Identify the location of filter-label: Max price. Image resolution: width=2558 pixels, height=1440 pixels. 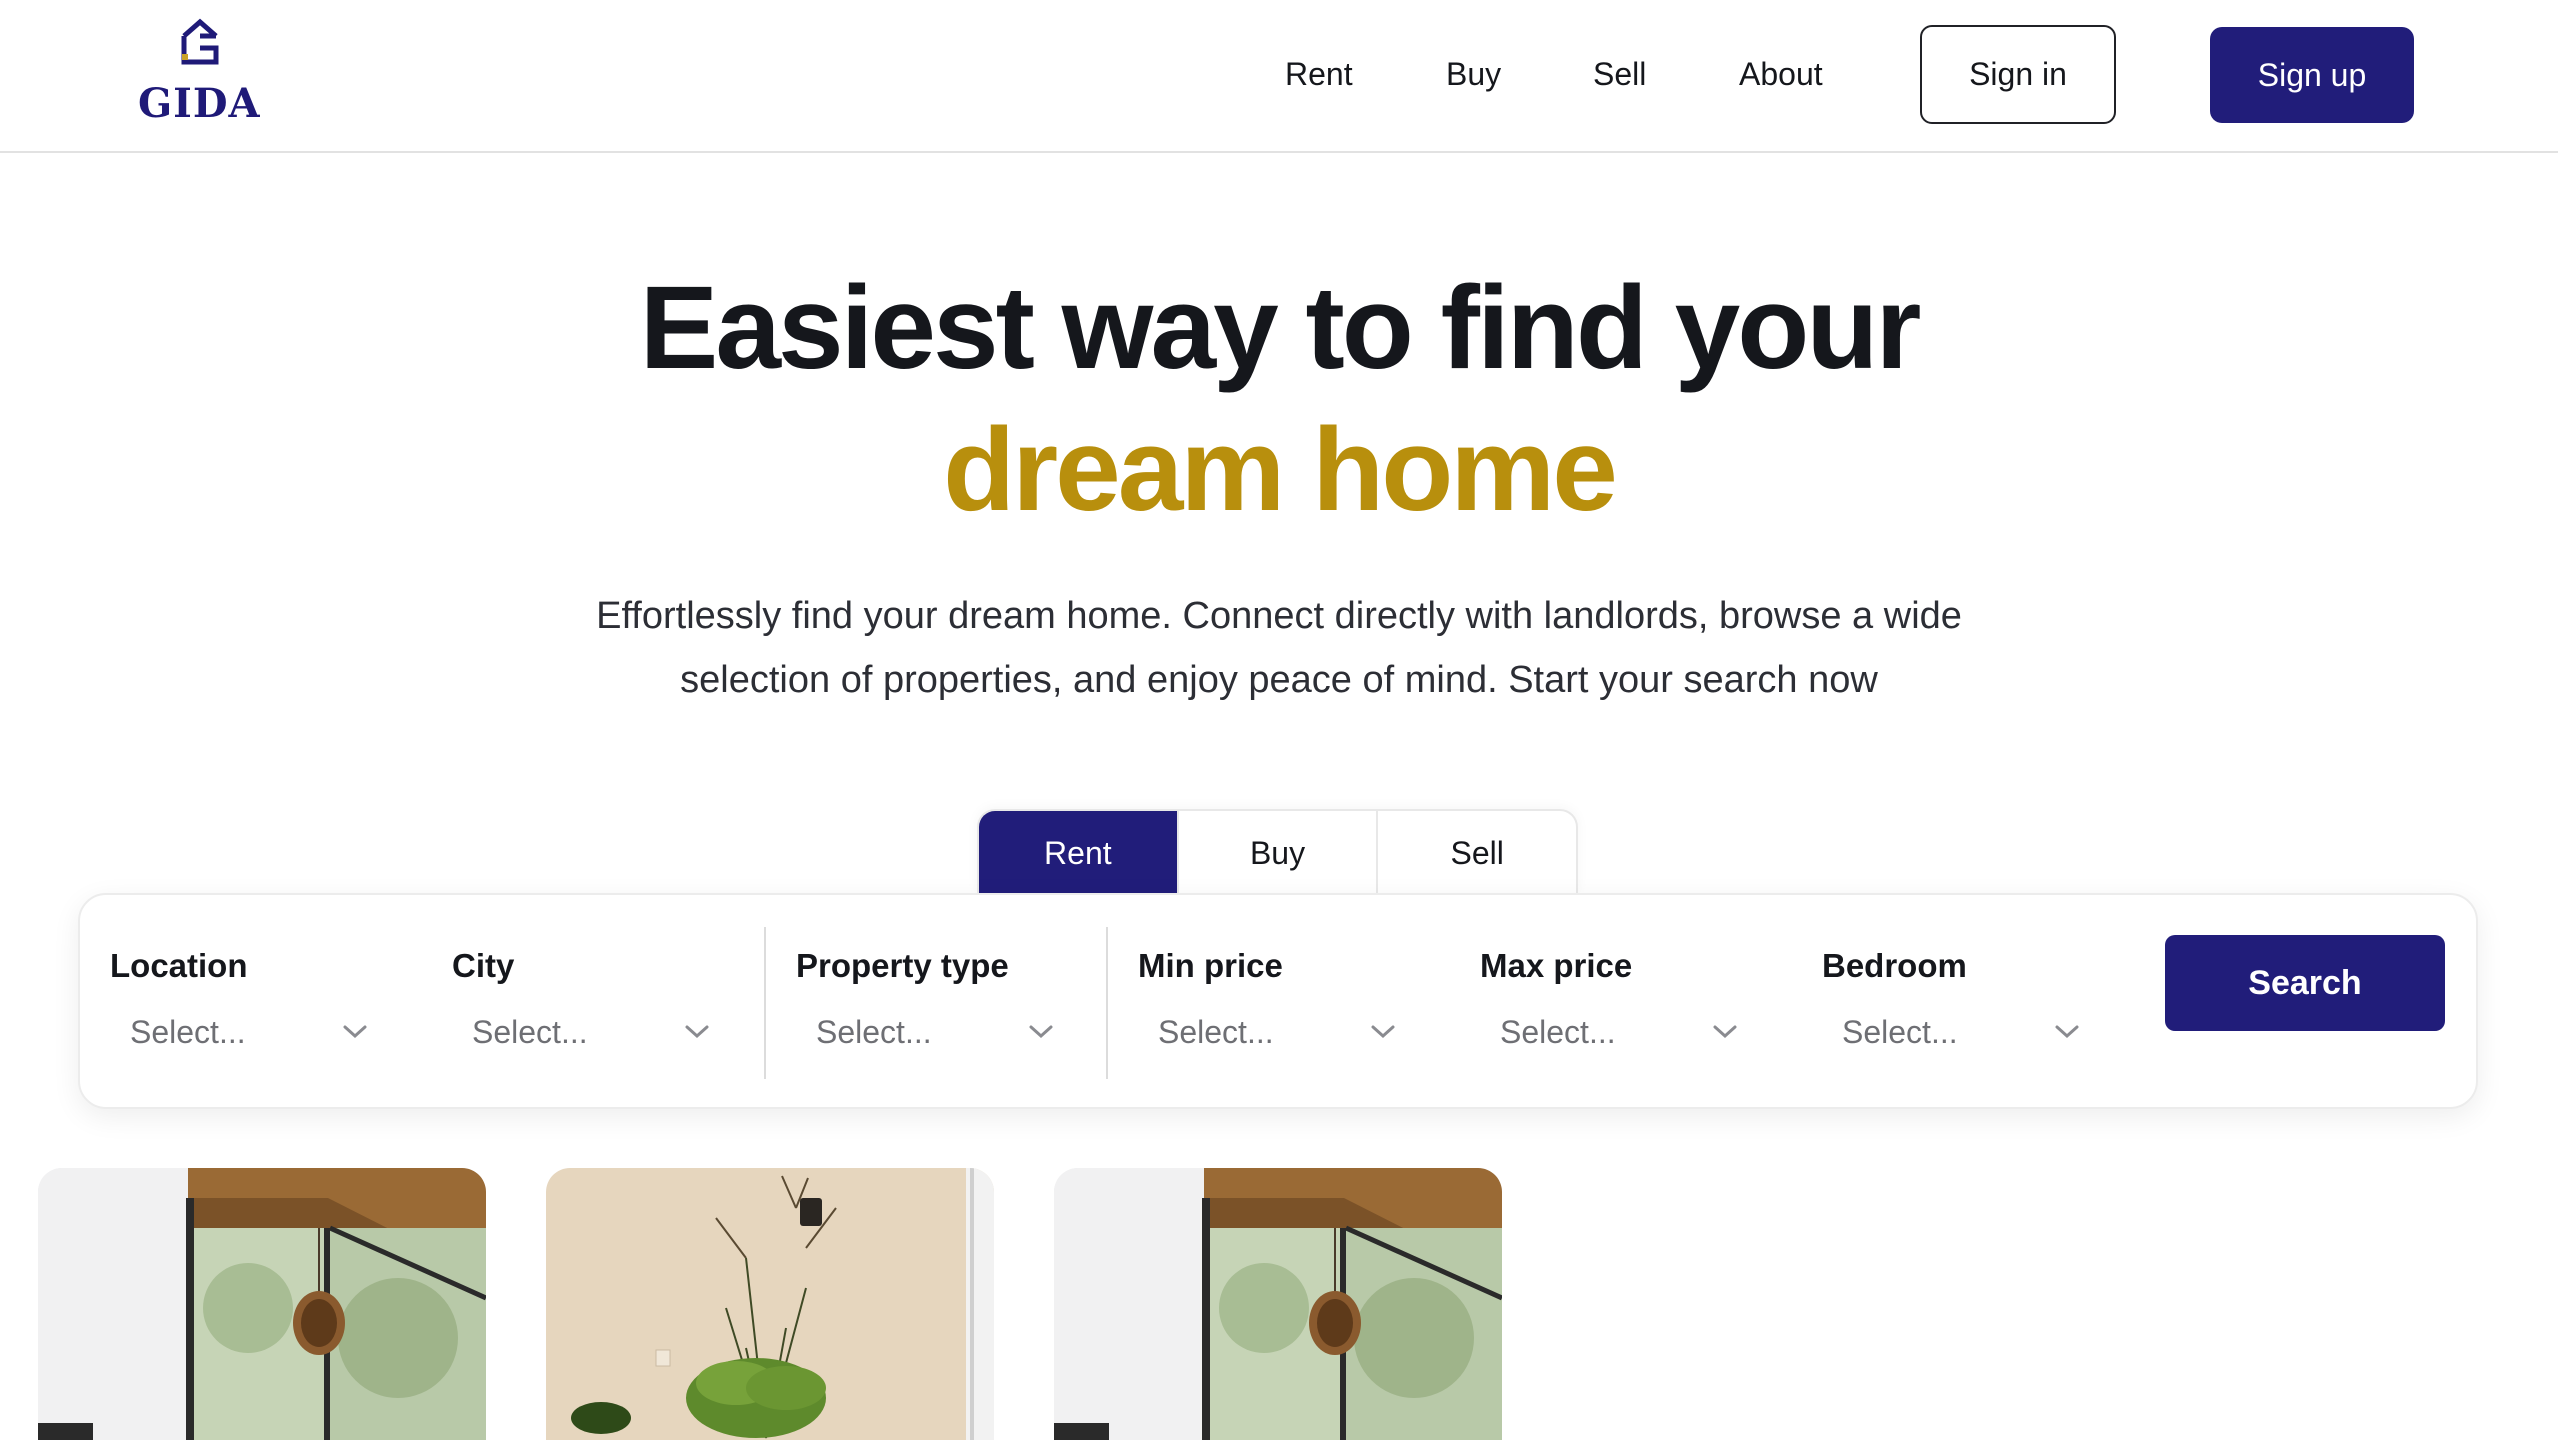
(1556, 965).